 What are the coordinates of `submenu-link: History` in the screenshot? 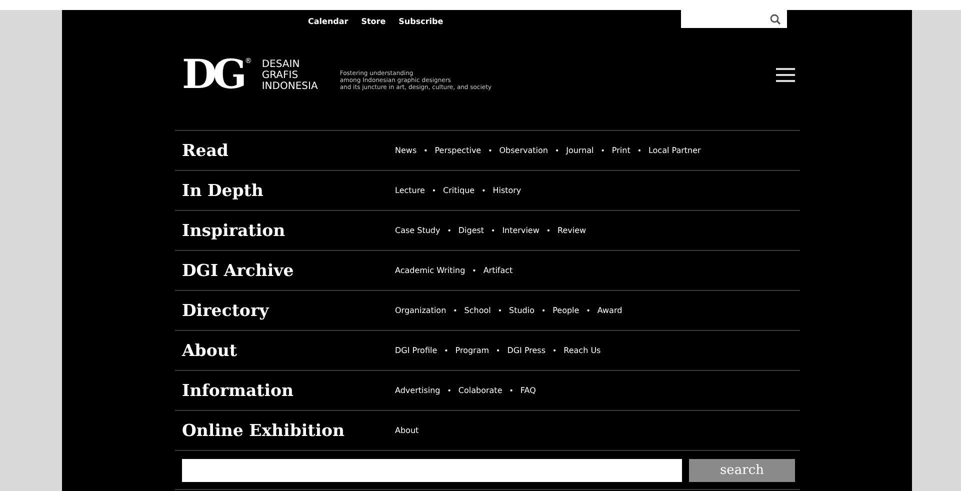 It's located at (507, 190).